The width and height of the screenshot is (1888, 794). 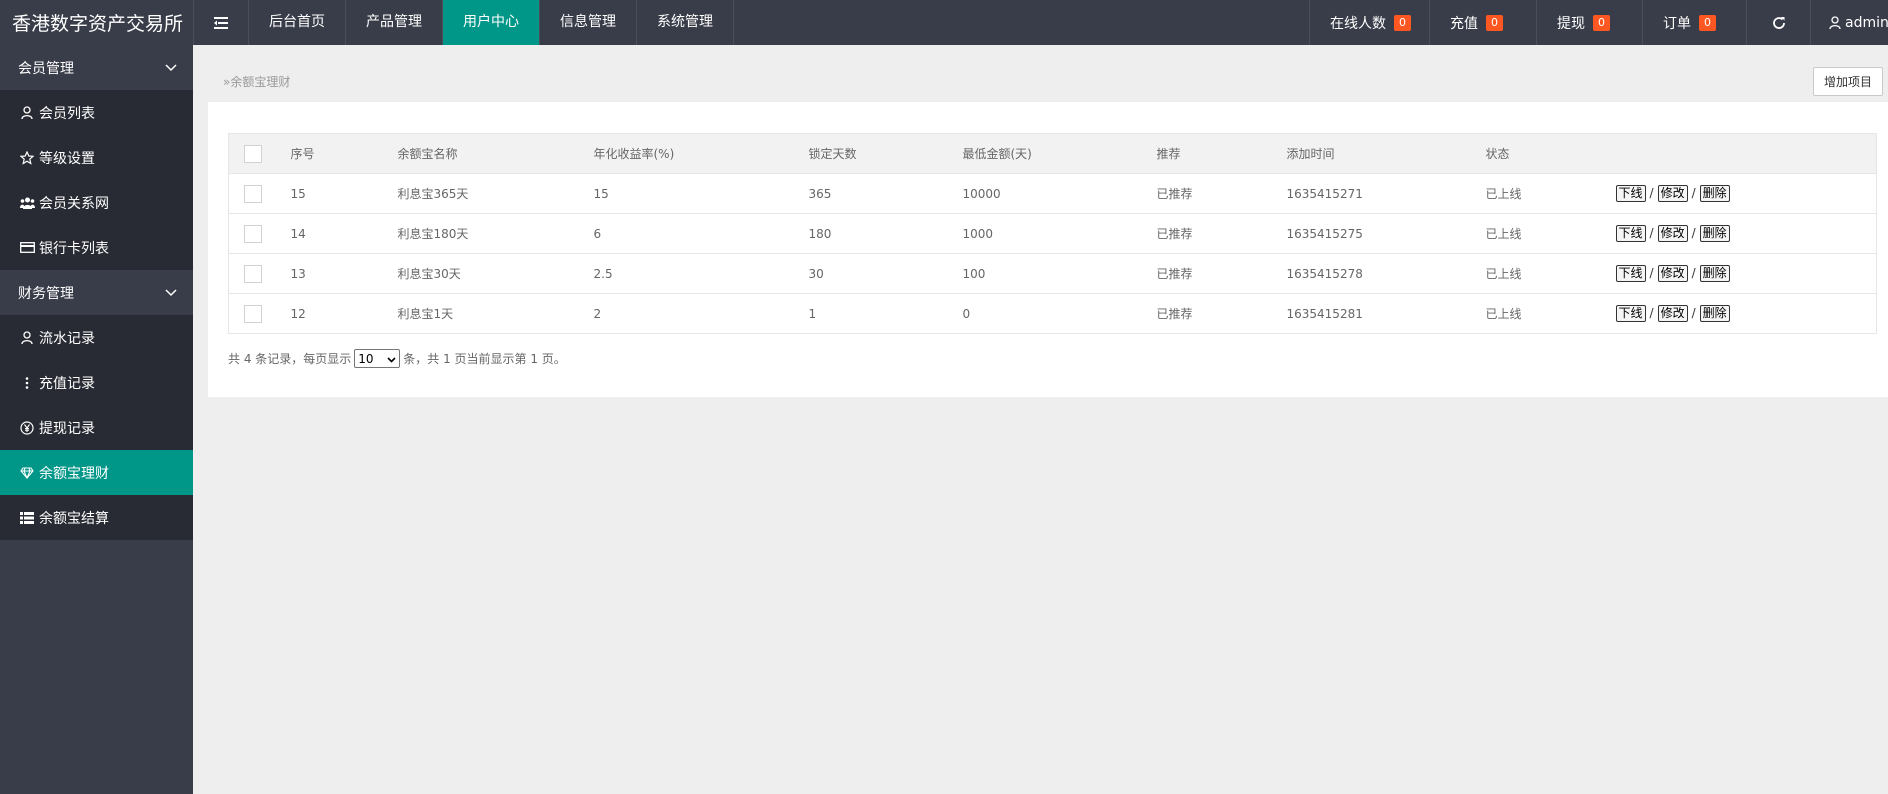 I want to click on cell-days: 30, so click(x=885, y=273).